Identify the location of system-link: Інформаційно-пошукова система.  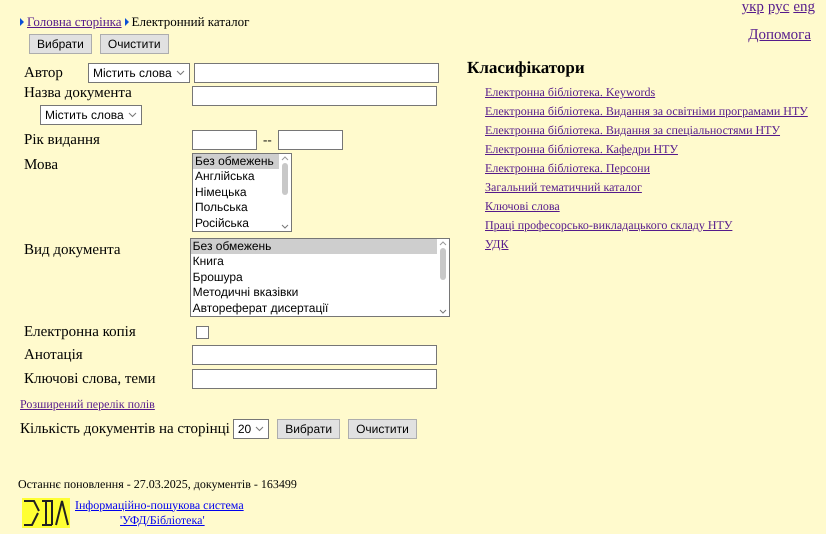
(159, 505).